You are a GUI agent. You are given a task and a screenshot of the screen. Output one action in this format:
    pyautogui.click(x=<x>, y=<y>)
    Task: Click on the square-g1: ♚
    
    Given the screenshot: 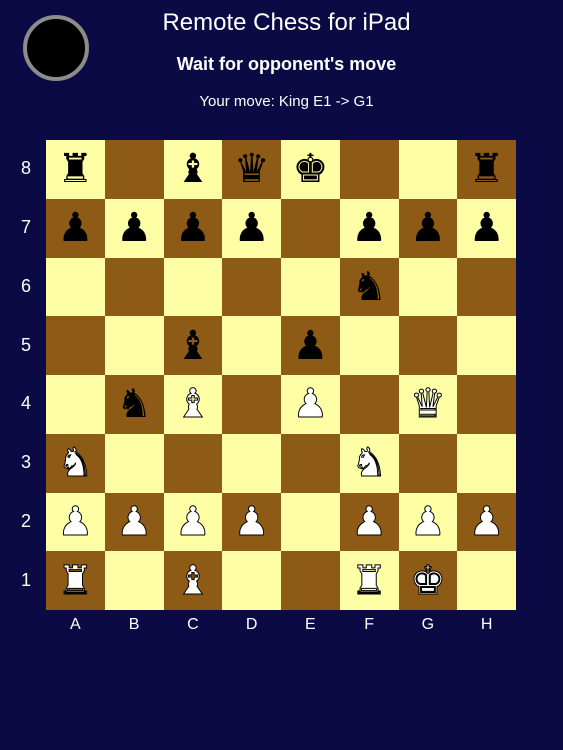 What is the action you would take?
    pyautogui.click(x=428, y=580)
    